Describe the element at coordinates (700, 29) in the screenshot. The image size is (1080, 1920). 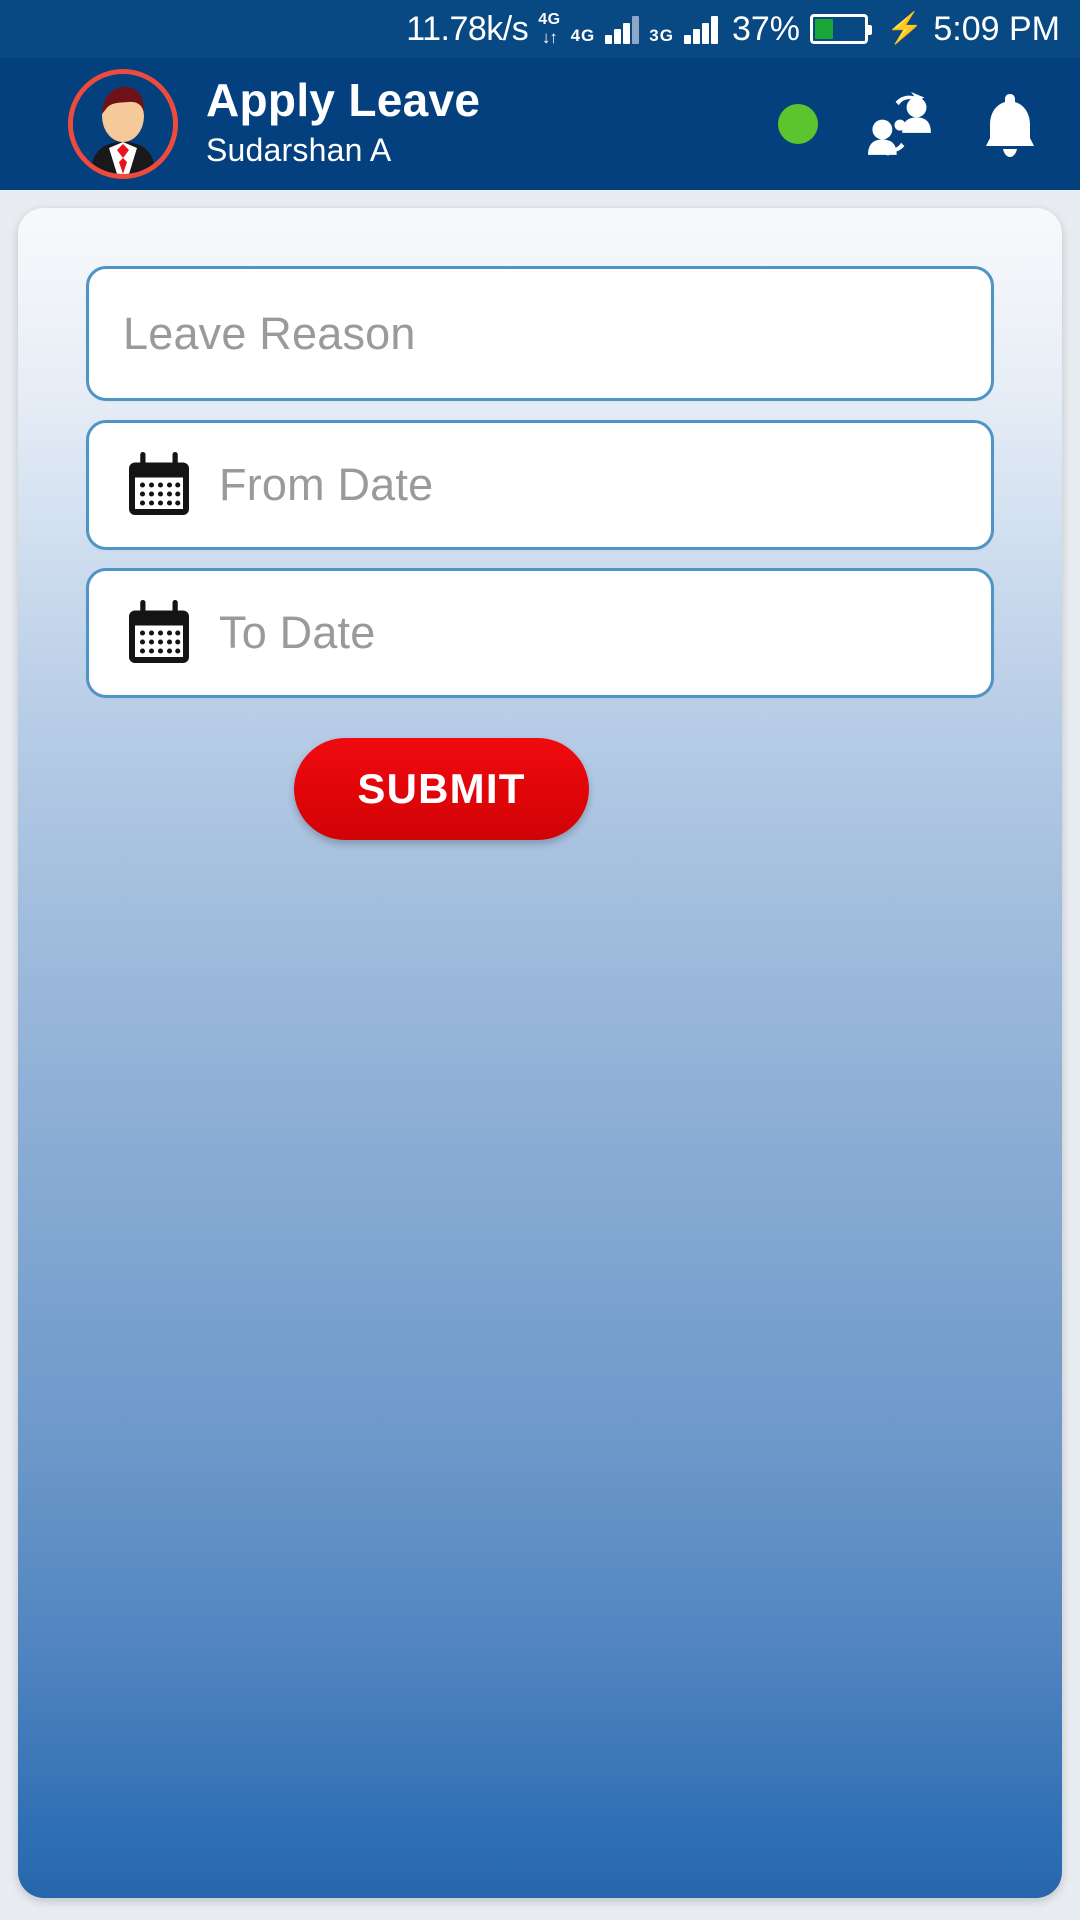
I see `sim2-signal-icon` at that location.